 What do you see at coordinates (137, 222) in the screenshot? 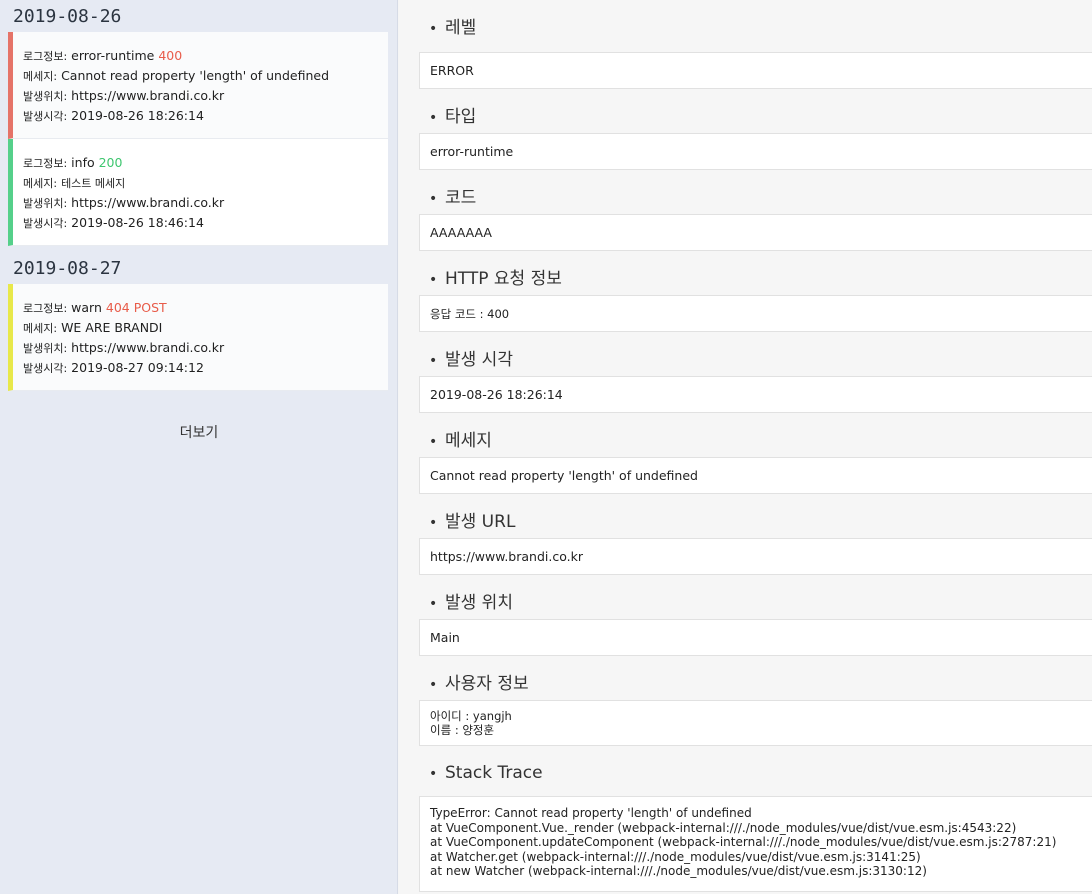
I see `log-time: 2019-08-26 18:46:14` at bounding box center [137, 222].